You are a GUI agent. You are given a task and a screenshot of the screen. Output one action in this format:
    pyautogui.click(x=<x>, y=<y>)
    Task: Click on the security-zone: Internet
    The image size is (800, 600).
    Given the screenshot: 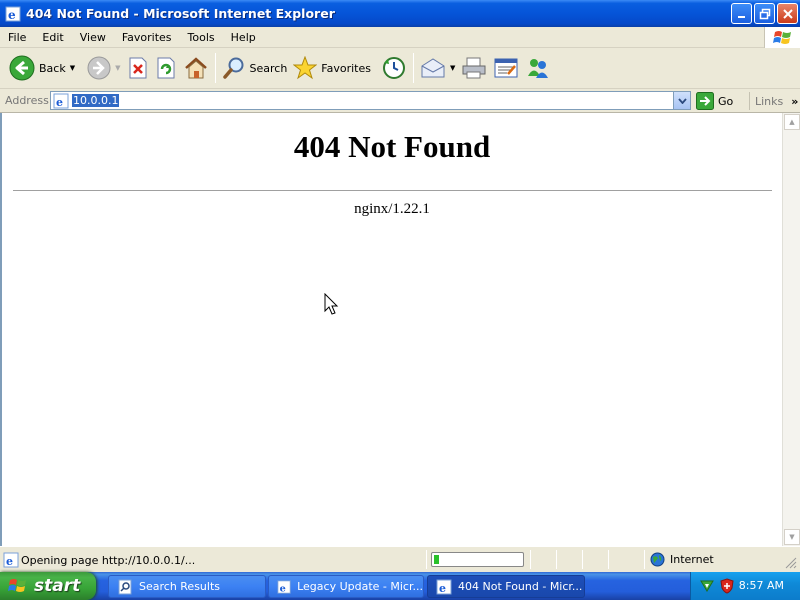 What is the action you would take?
    pyautogui.click(x=682, y=559)
    